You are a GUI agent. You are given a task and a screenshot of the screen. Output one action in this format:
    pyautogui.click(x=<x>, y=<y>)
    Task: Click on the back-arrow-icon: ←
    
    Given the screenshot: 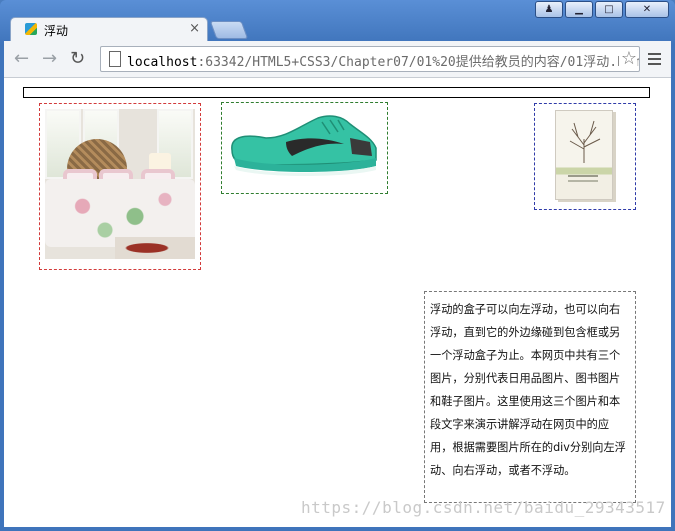 What is the action you would take?
    pyautogui.click(x=21, y=58)
    